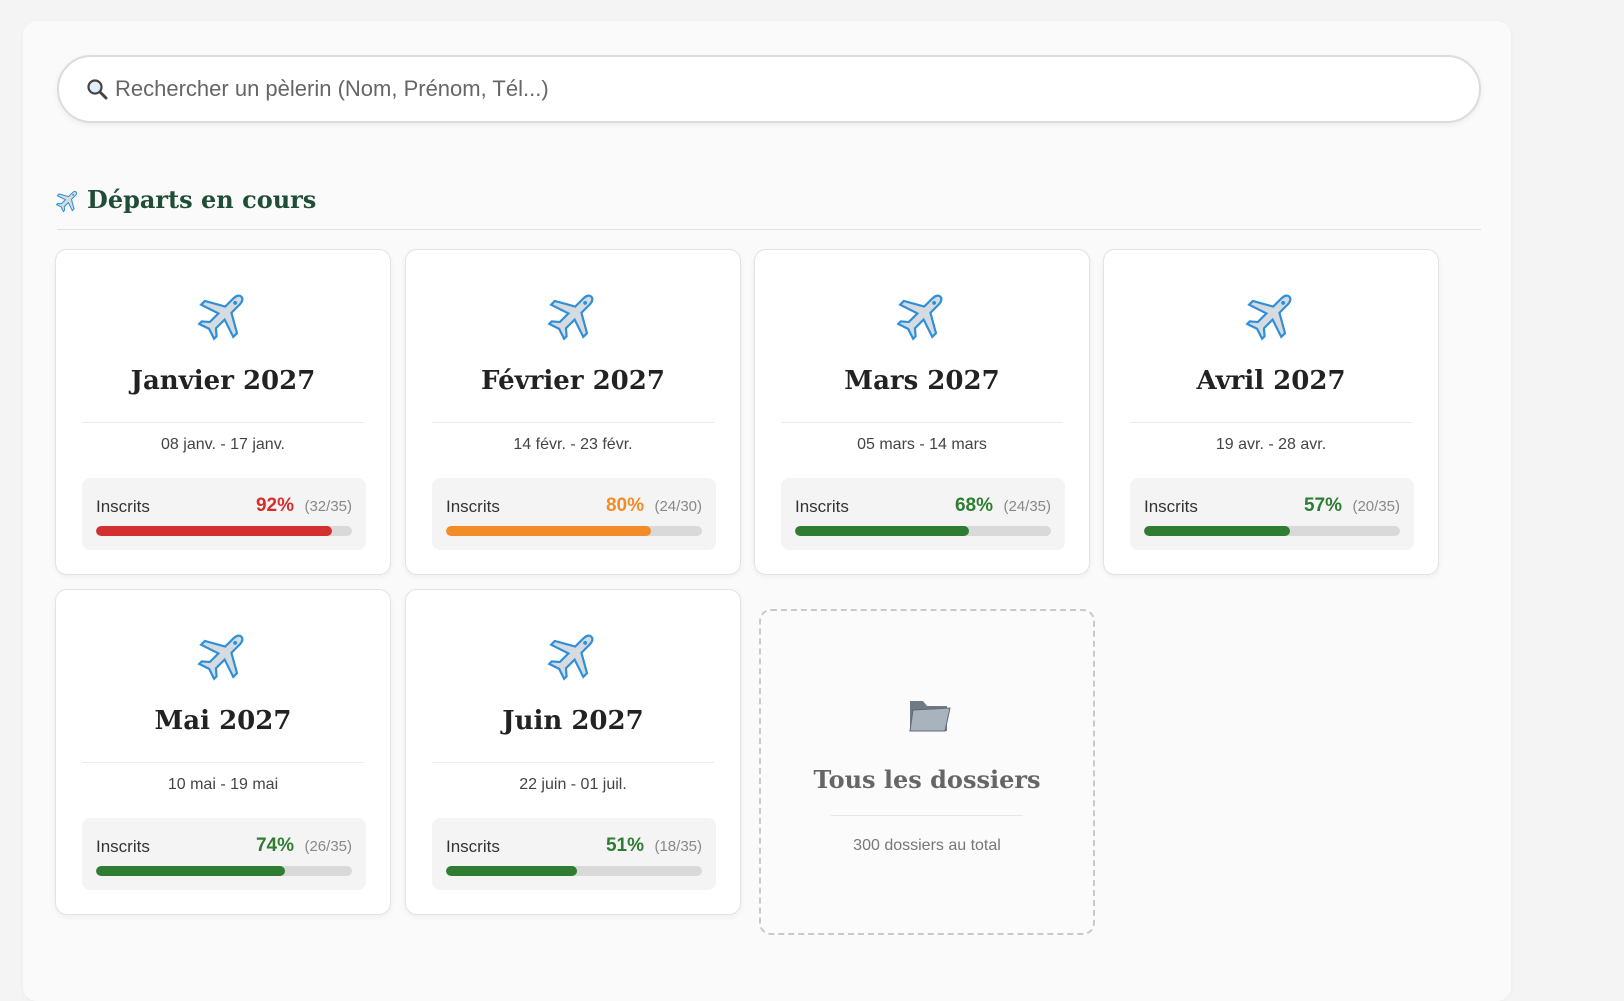 The image size is (1624, 1001). What do you see at coordinates (973, 505) in the screenshot?
I see `registration-percent: 68%` at bounding box center [973, 505].